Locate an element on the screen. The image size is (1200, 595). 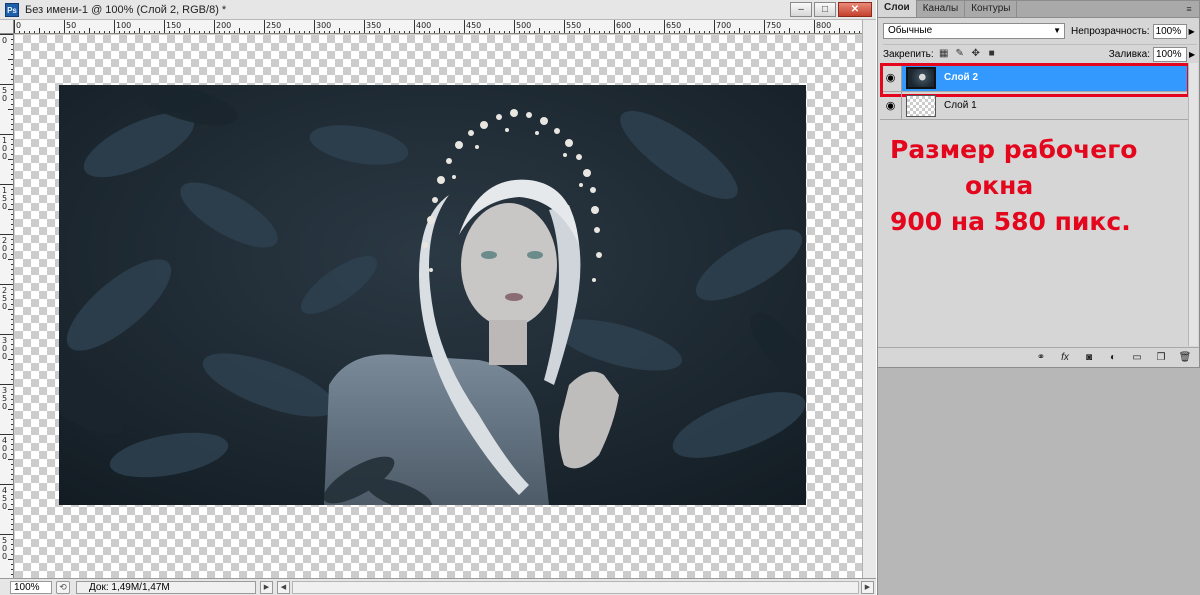
new-group-folder-icon: ▭ is located at coordinates (1137, 358).